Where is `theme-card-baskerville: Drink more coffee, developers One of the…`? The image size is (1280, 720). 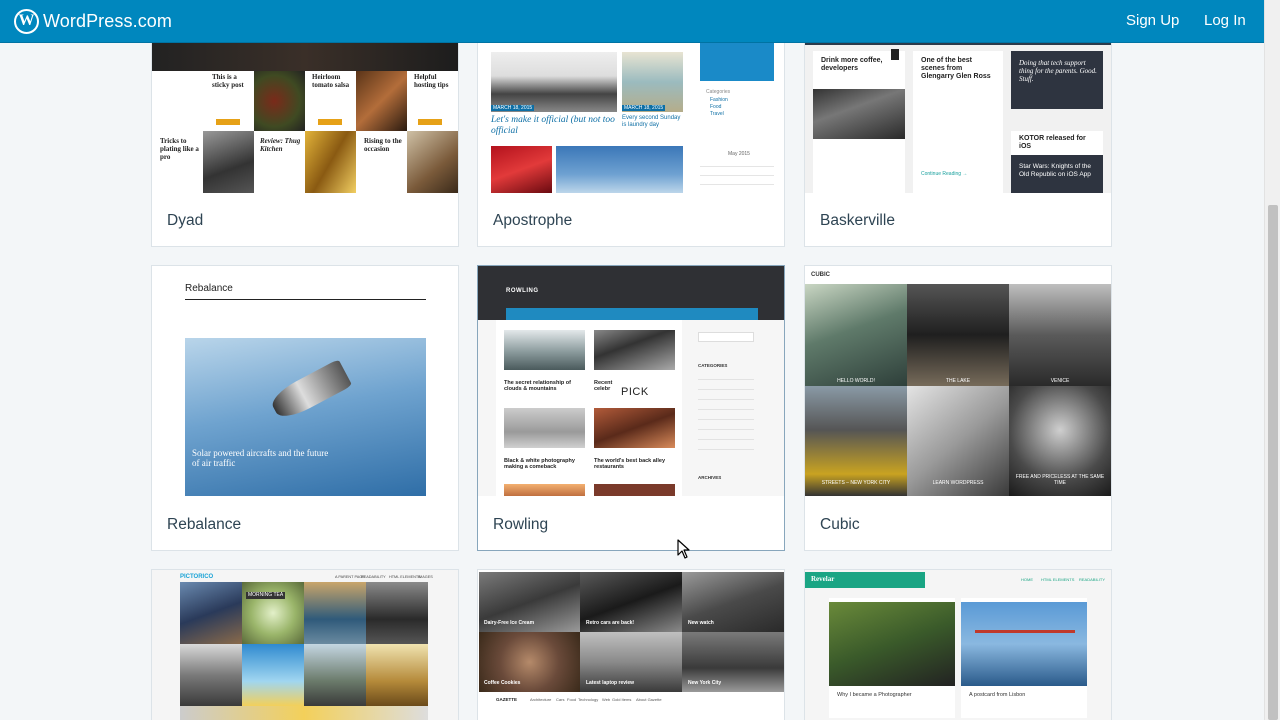
theme-card-baskerville: Drink more coffee, developers One of the… is located at coordinates (958, 138).